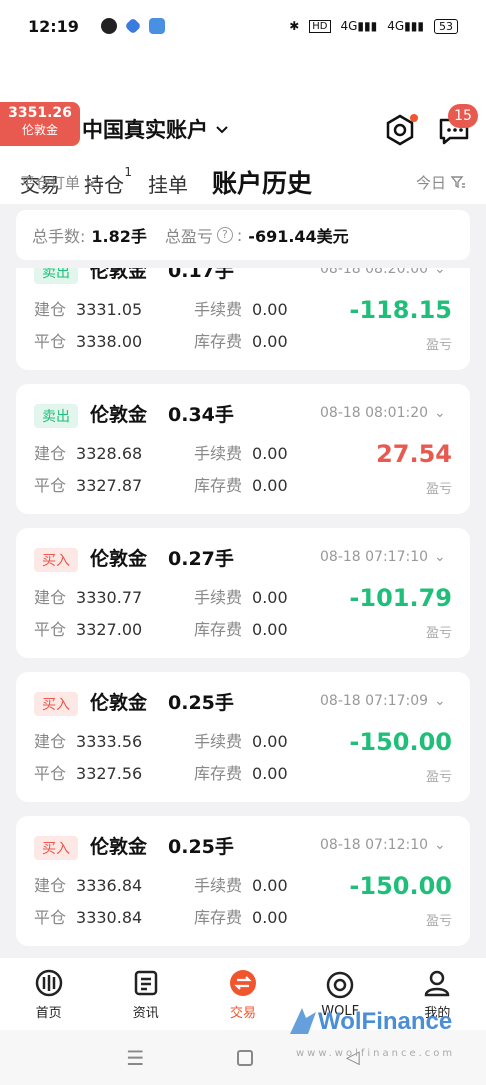  What do you see at coordinates (374, 701) in the screenshot?
I see `order-time: 08-18 07:17:09` at bounding box center [374, 701].